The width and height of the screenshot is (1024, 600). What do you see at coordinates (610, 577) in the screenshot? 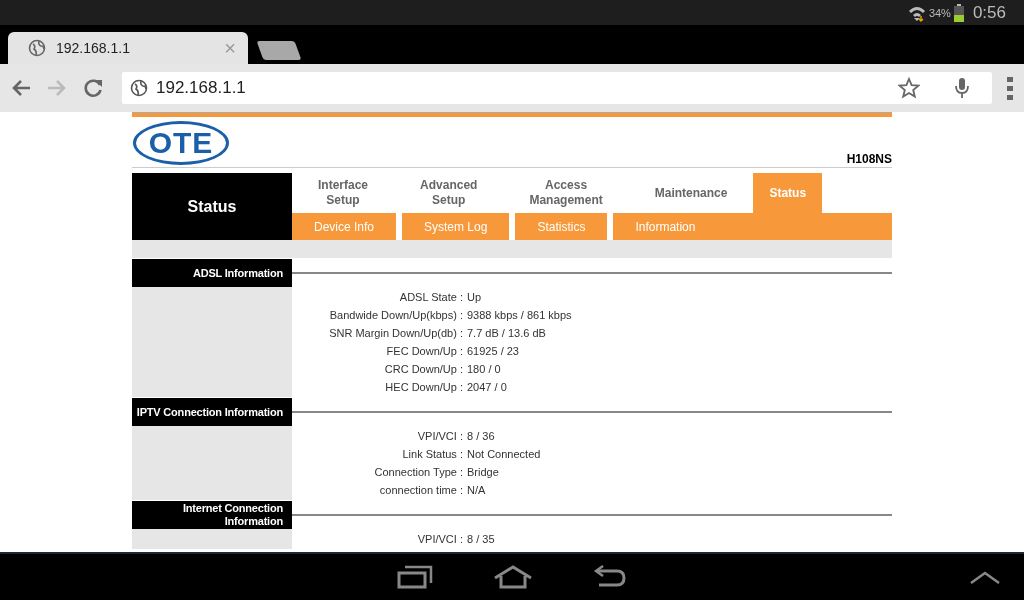
I see `back-icon` at bounding box center [610, 577].